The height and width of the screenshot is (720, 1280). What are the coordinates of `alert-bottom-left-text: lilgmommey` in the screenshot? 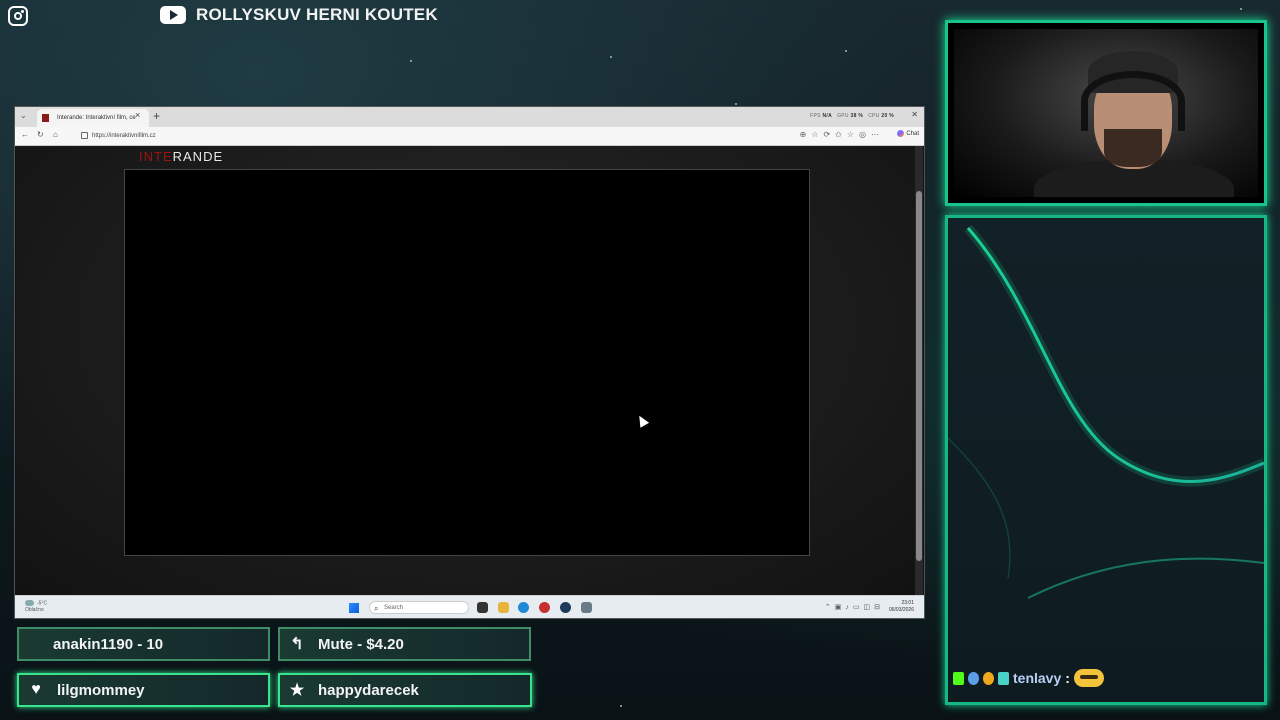 It's located at (101, 690).